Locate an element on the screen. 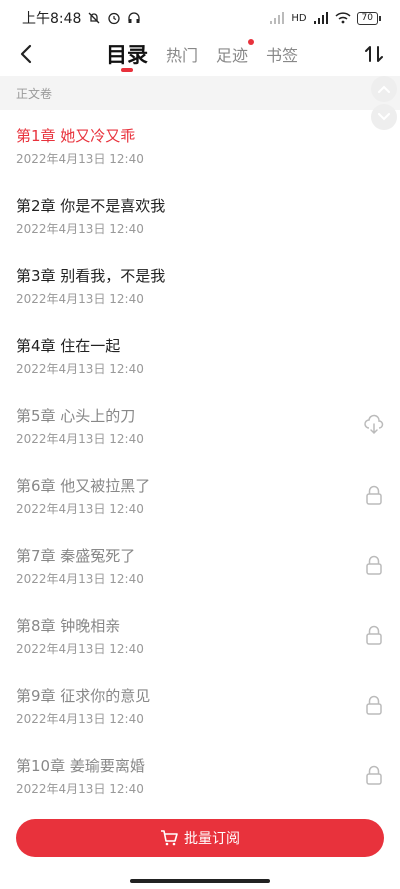 Image resolution: width=400 pixels, height=889 pixels. chevron-up-icon is located at coordinates (384, 89).